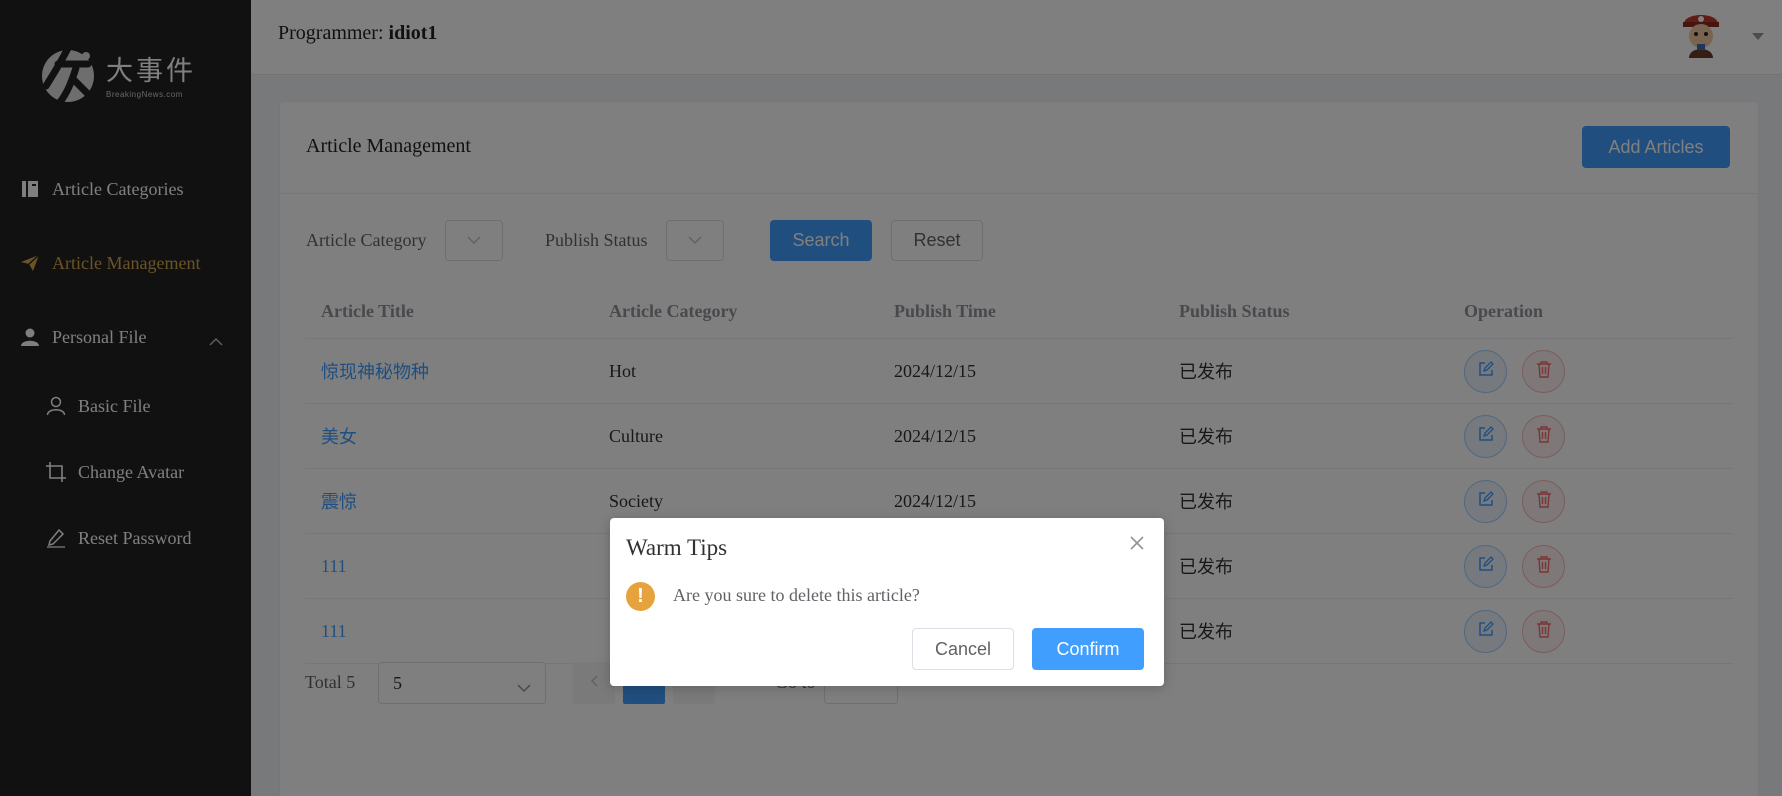  I want to click on dialog-message: Are you sure to delete this article?, so click(796, 595).